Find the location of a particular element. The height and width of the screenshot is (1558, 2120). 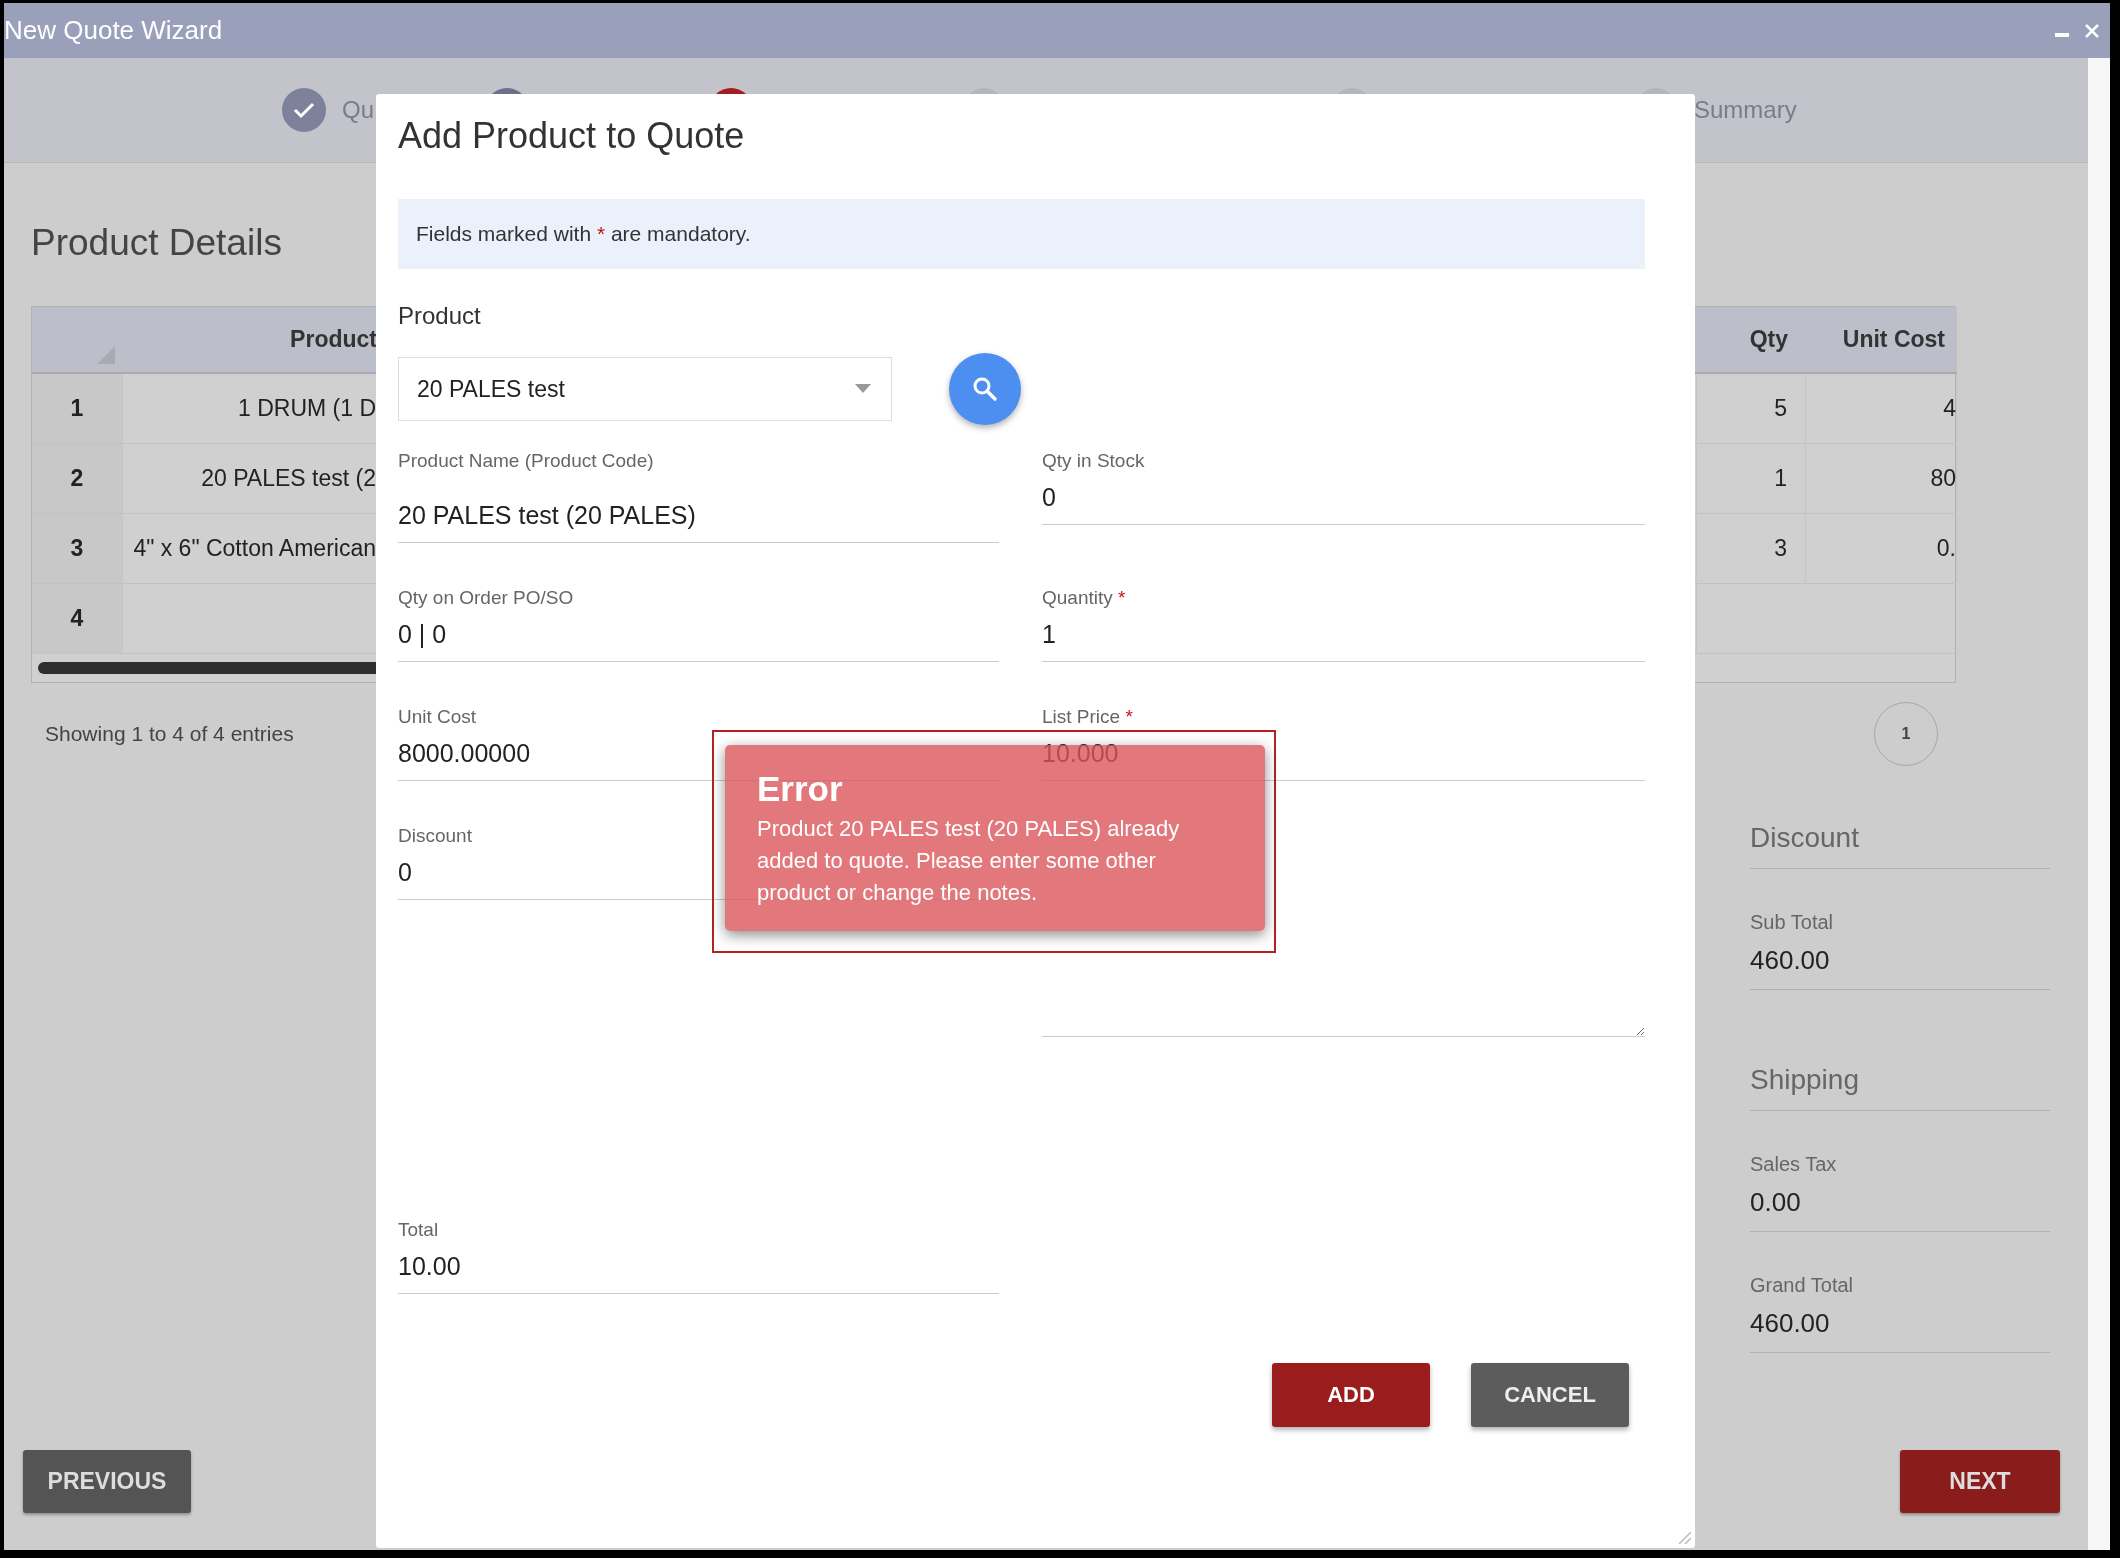

entries-info: Showing 1 to 4 of 4 entries is located at coordinates (169, 734).